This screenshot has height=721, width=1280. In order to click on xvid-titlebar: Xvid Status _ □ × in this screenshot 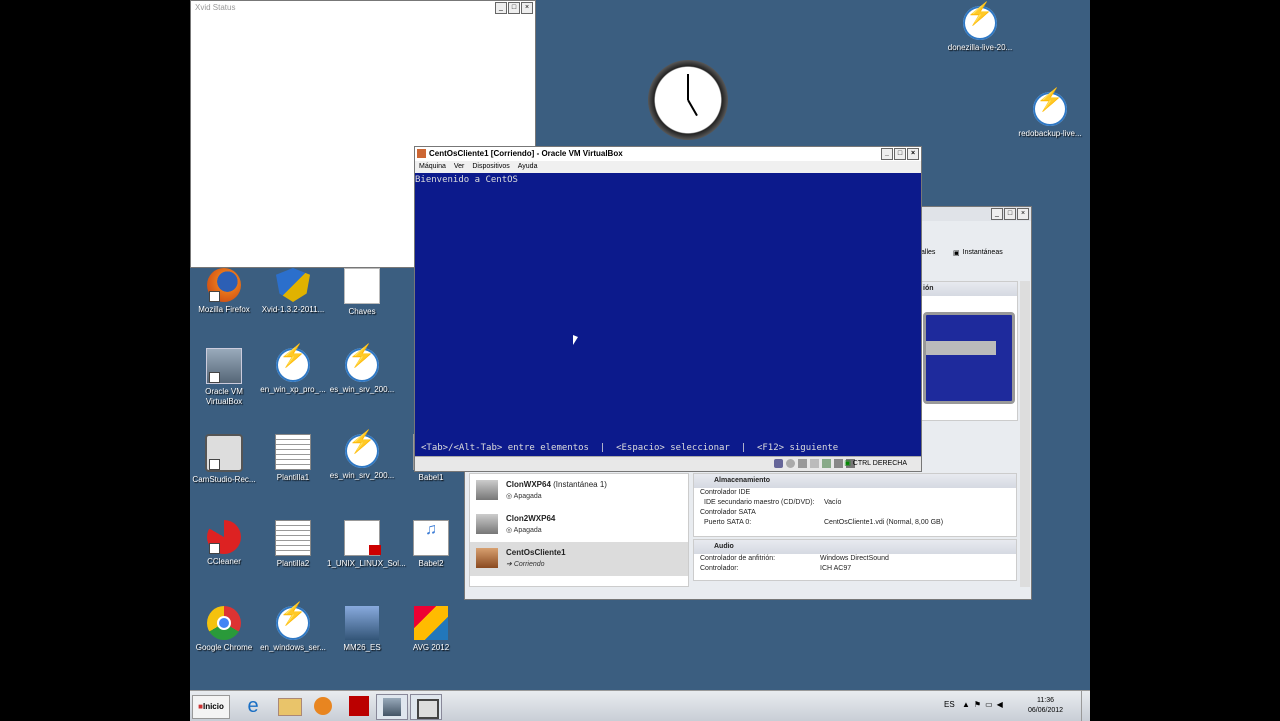, I will do `click(363, 8)`.